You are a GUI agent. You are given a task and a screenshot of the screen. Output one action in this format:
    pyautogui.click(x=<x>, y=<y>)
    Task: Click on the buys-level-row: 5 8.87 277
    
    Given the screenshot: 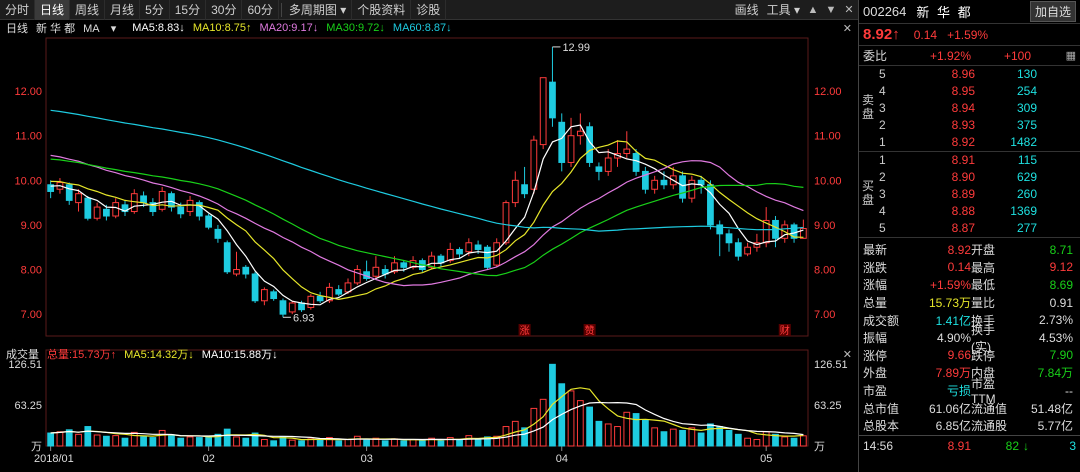 What is the action you would take?
    pyautogui.click(x=969, y=228)
    